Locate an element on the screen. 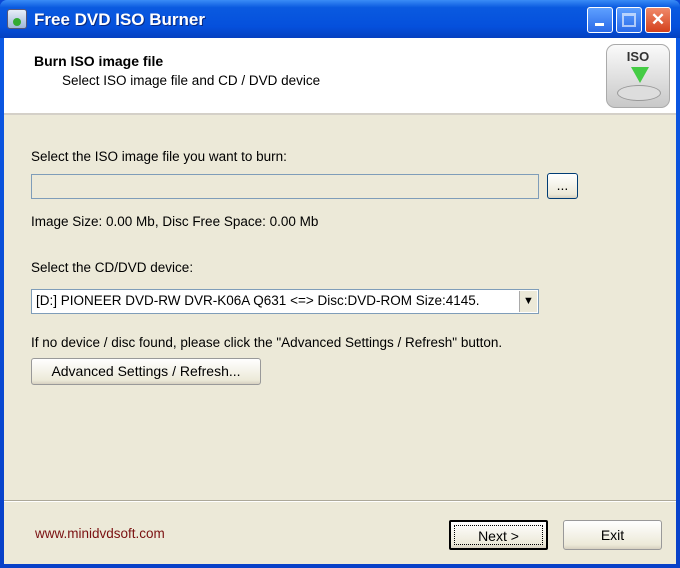  iso-burn-icon: ISO is located at coordinates (638, 76).